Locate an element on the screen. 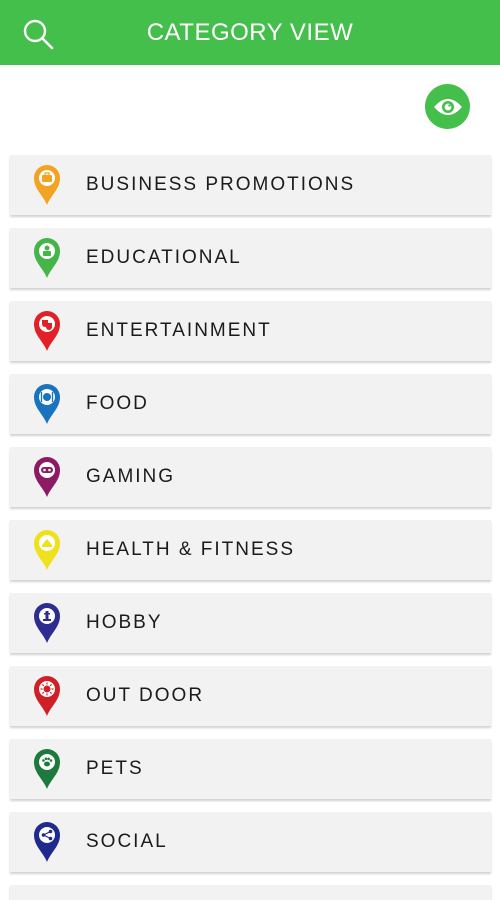 The width and height of the screenshot is (500, 900). page-title: CATEGORY VIEW is located at coordinates (250, 32).